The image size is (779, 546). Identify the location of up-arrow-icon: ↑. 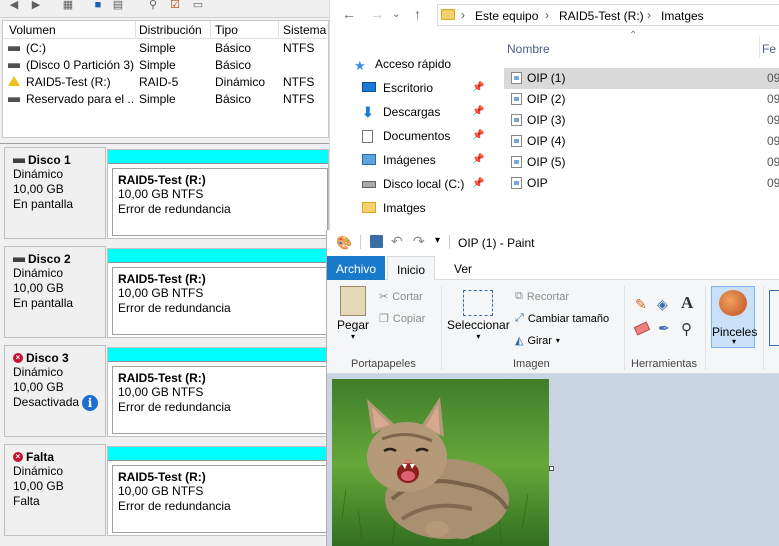
(417, 14).